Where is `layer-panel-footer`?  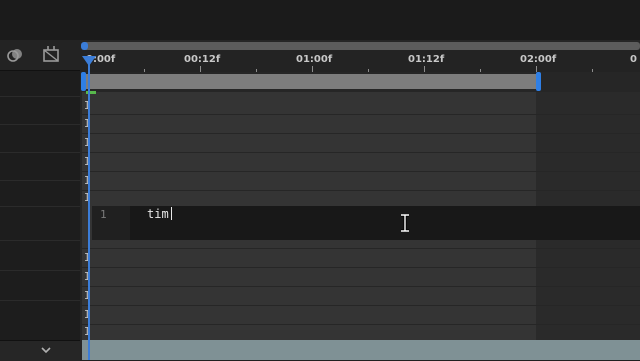 layer-panel-footer is located at coordinates (40, 350).